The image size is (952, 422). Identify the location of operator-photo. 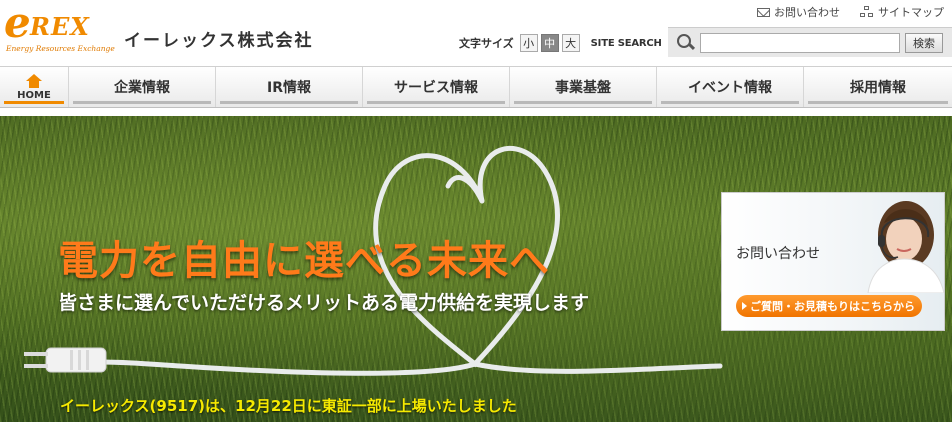
(905, 247).